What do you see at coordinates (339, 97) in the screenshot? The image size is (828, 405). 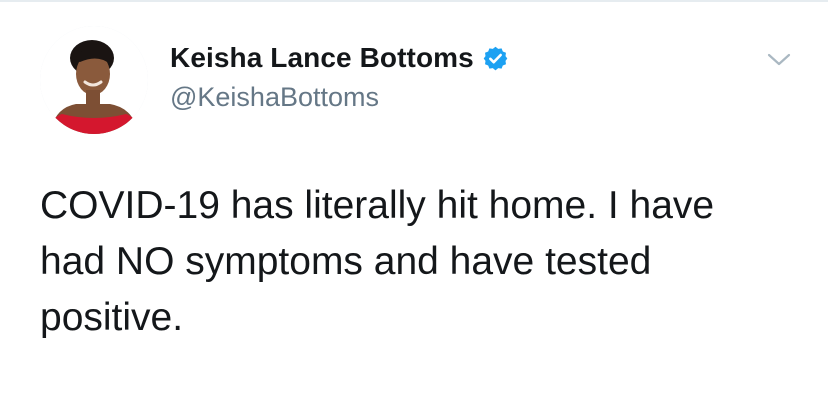 I see `author-handle: @KeishaBottoms` at bounding box center [339, 97].